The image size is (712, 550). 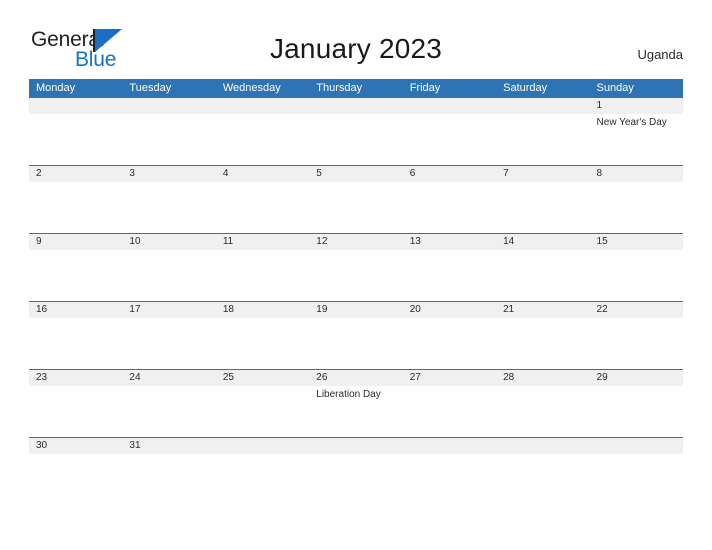 I want to click on week-date-band: 2 3 4 5 6 7 8, so click(x=356, y=174).